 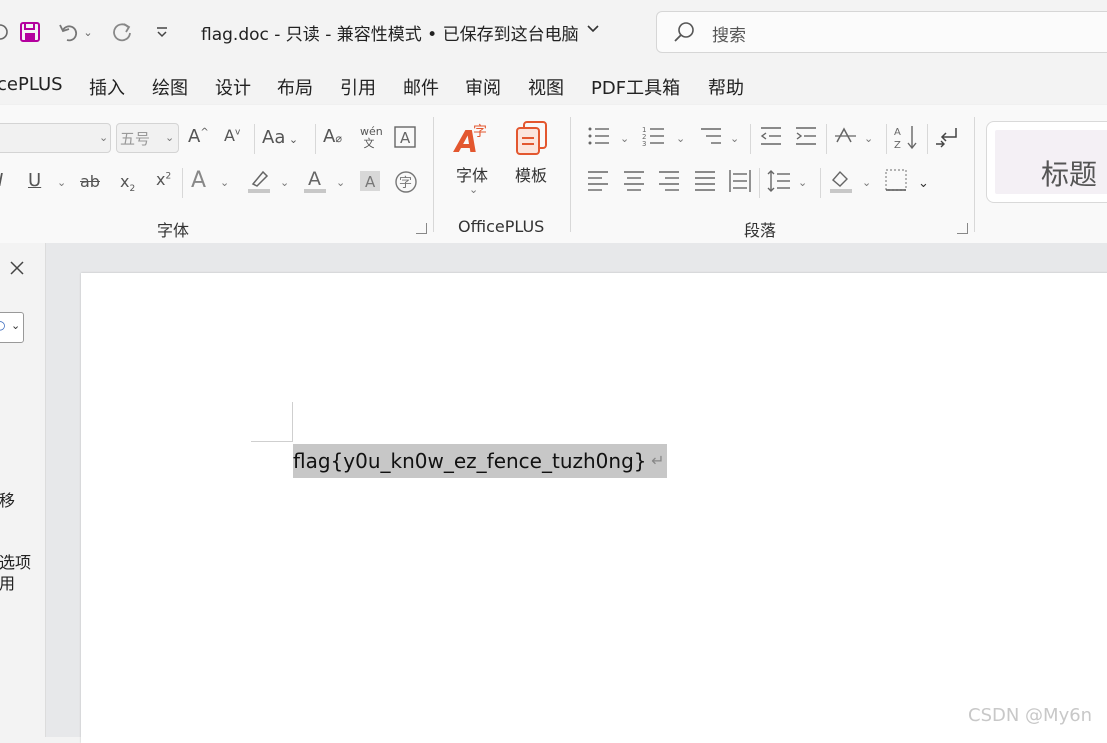 I want to click on bullets-icon, so click(x=599, y=138).